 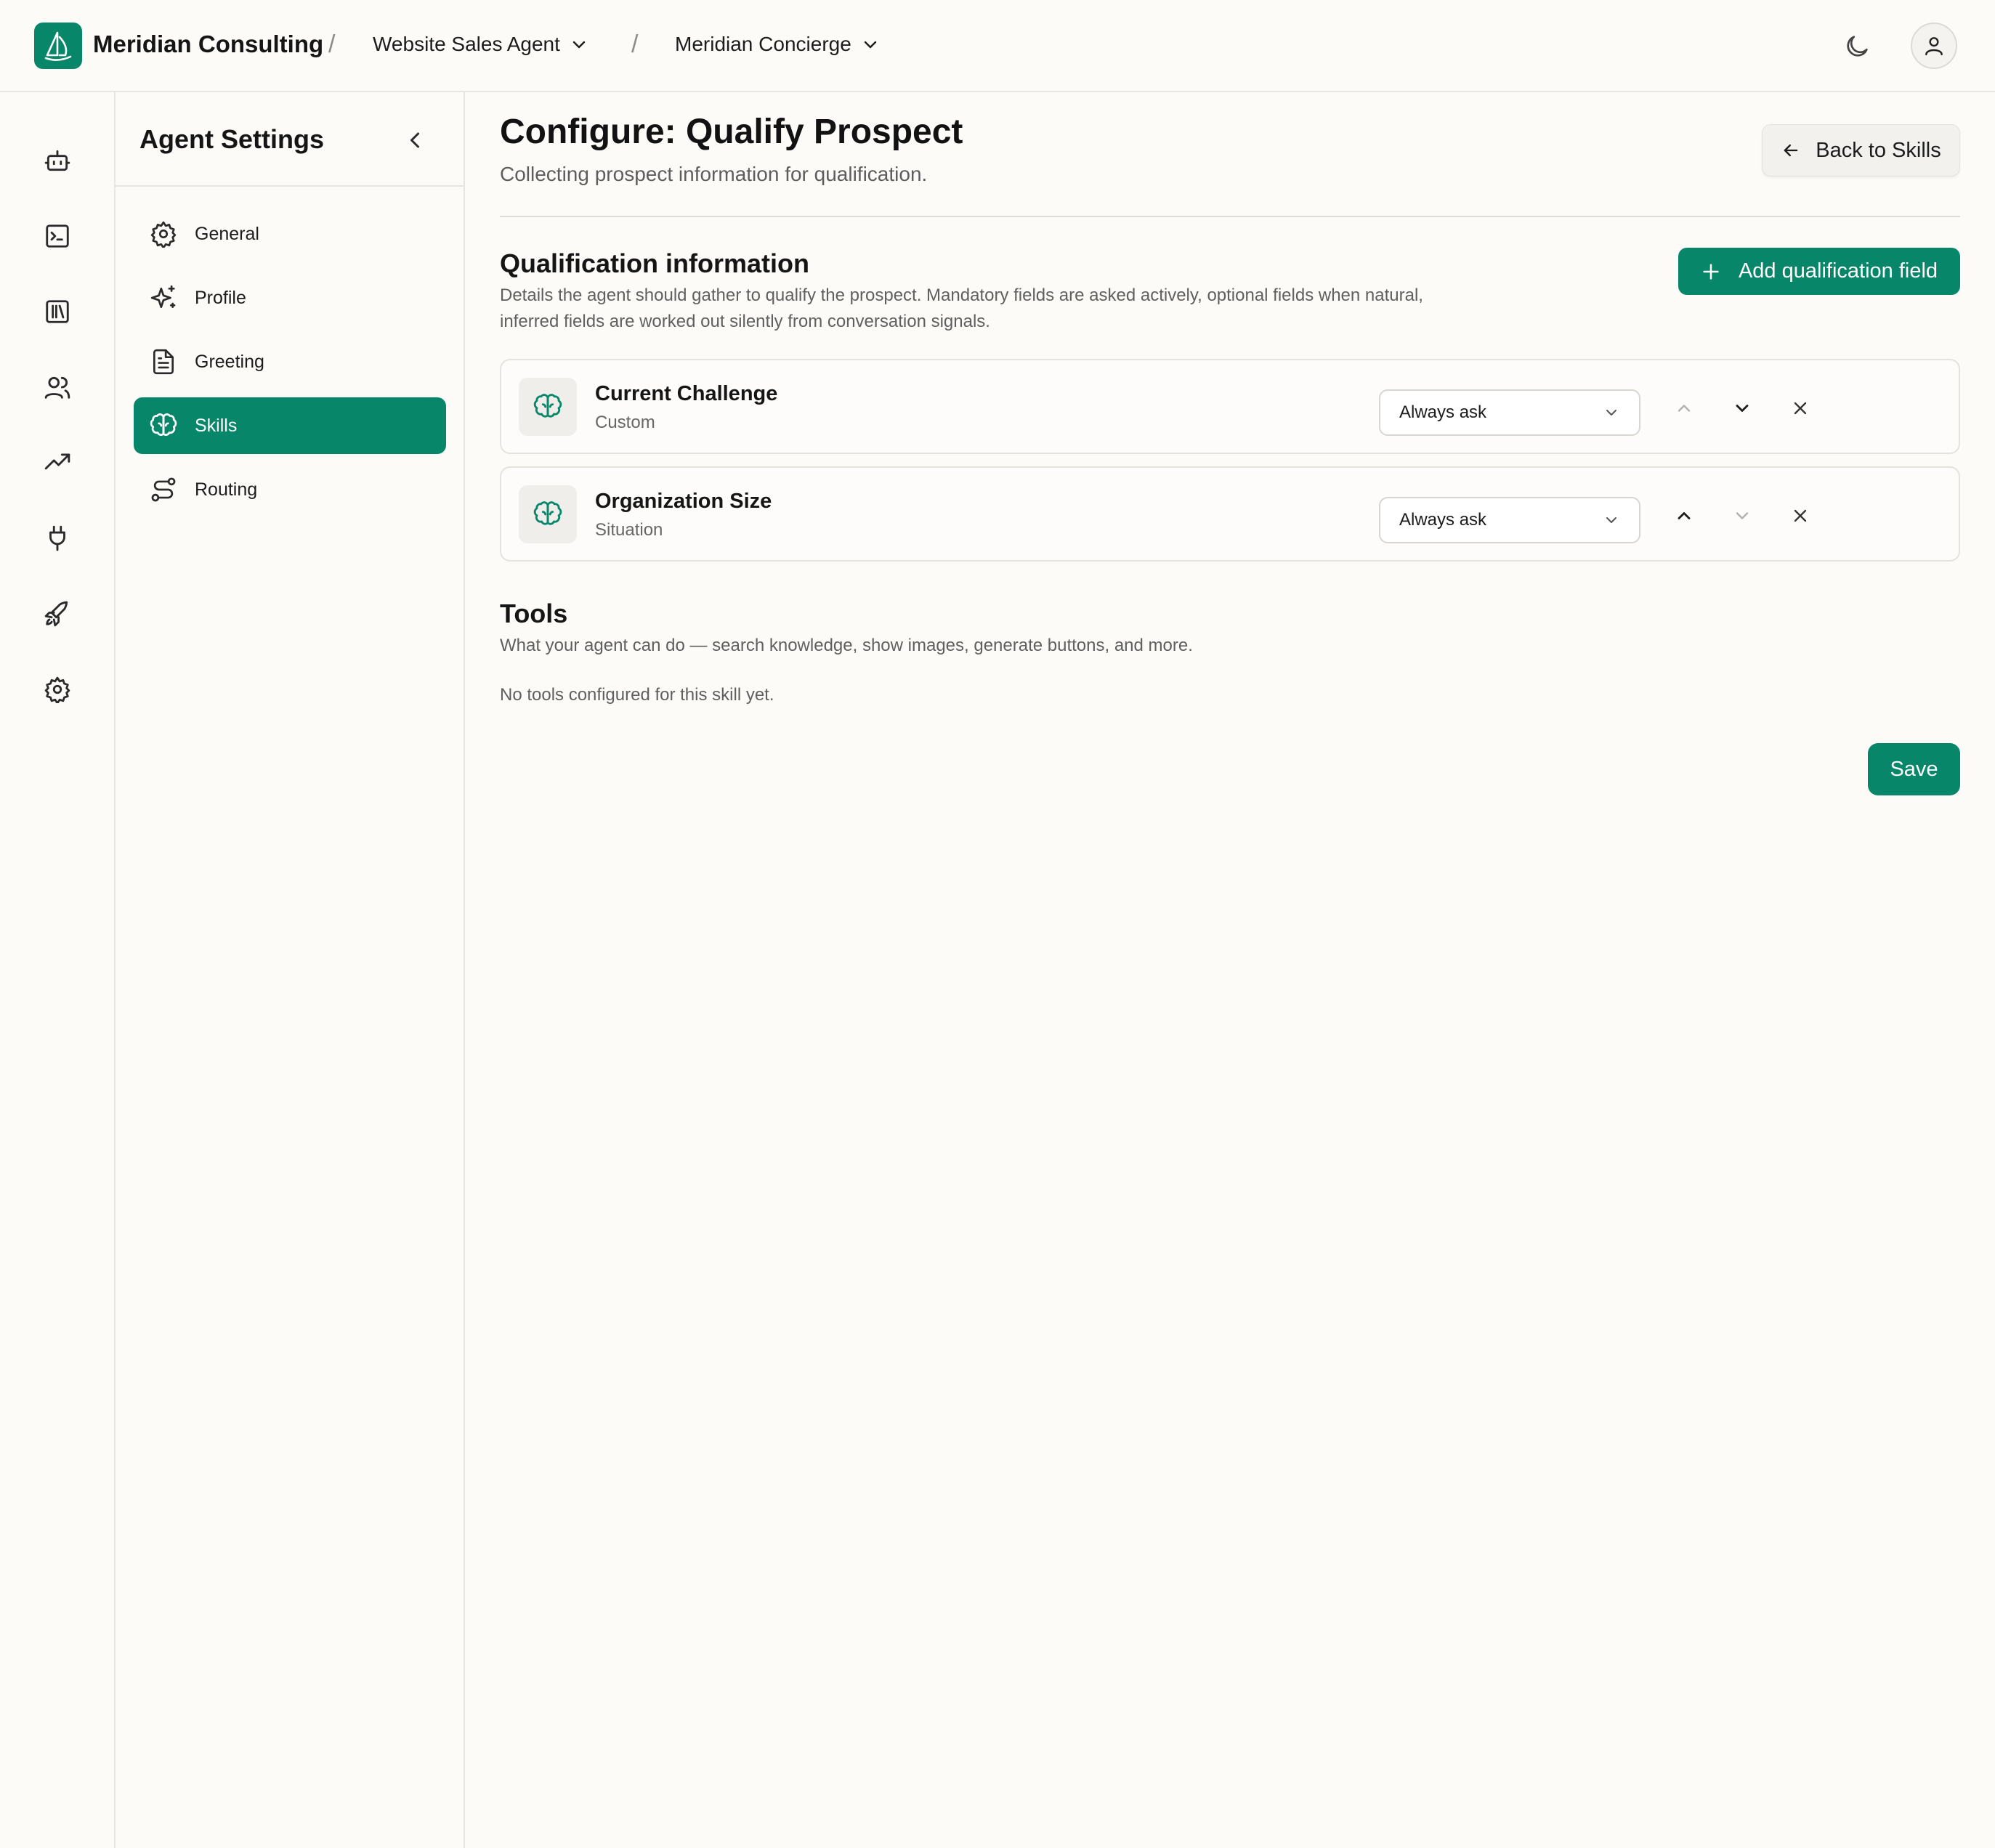 I want to click on page-title: Configure: Qualify Prospect, so click(x=731, y=132).